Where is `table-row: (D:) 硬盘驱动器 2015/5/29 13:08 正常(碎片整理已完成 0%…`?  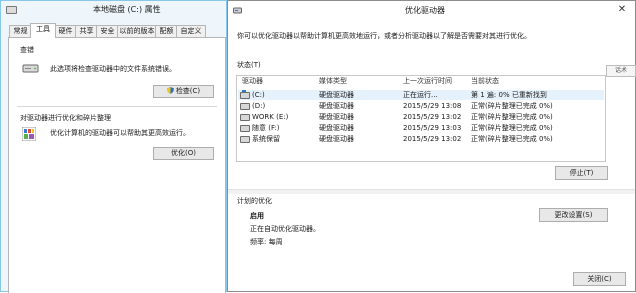 table-row: (D:) 硬盘驱动器 2015/5/29 13:08 正常(碎片整理已完成 0%… is located at coordinates (421, 106).